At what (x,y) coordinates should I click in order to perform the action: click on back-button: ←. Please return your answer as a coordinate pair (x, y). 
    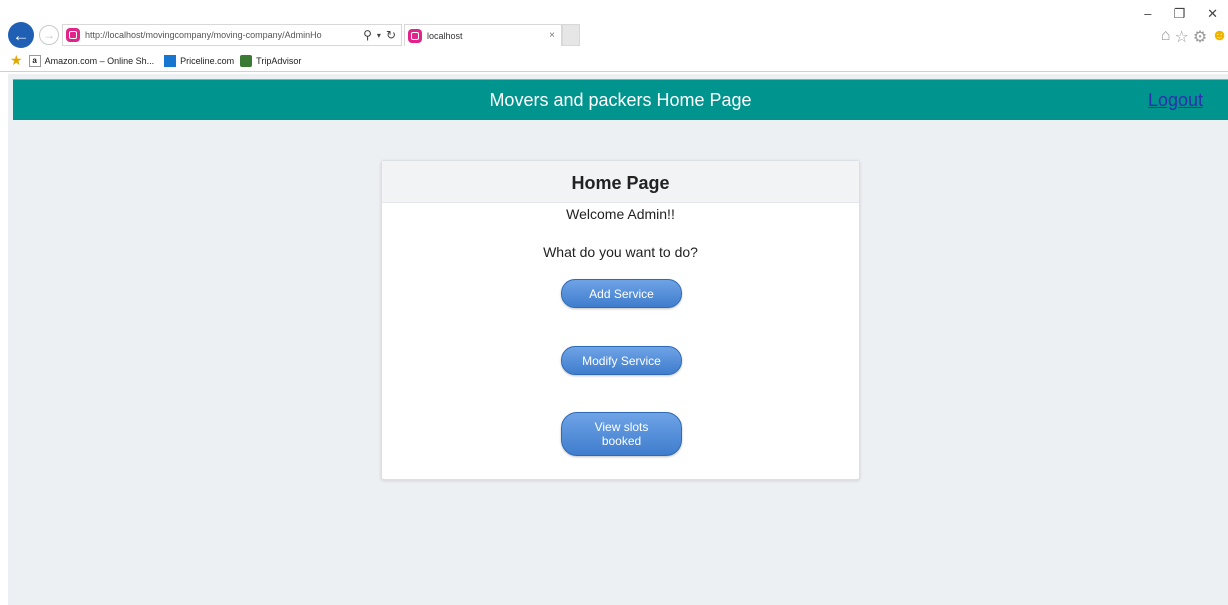
    Looking at the image, I should click on (21, 35).